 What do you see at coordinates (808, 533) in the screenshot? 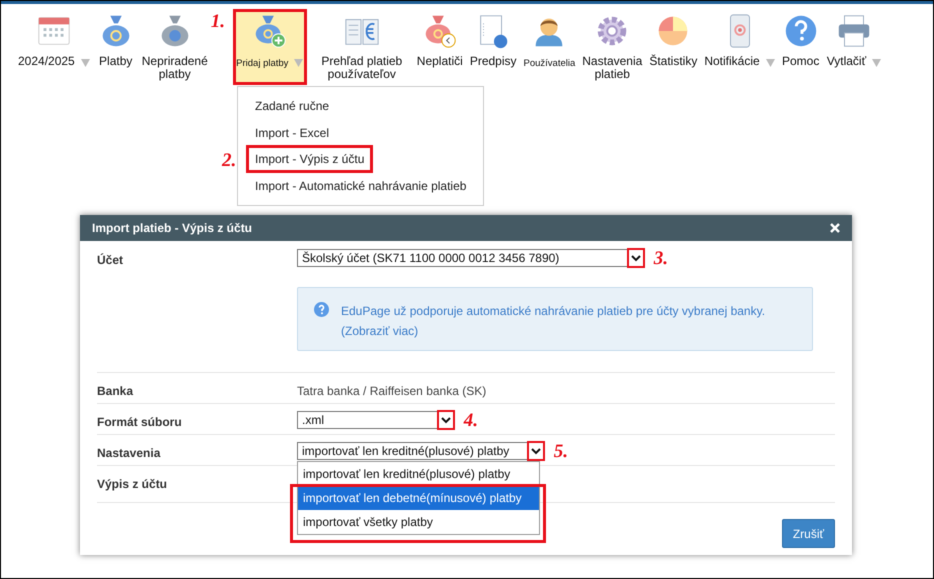
I see `cancel-button: Zrušiť` at bounding box center [808, 533].